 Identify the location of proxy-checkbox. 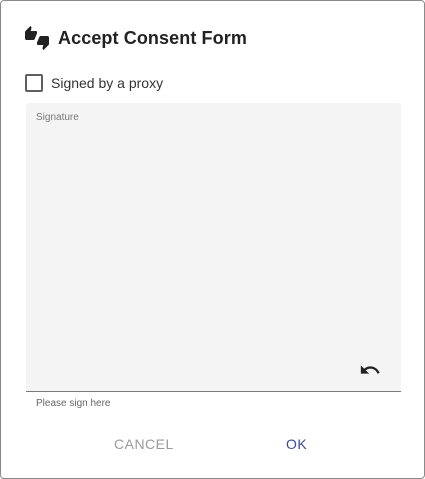
(34, 83).